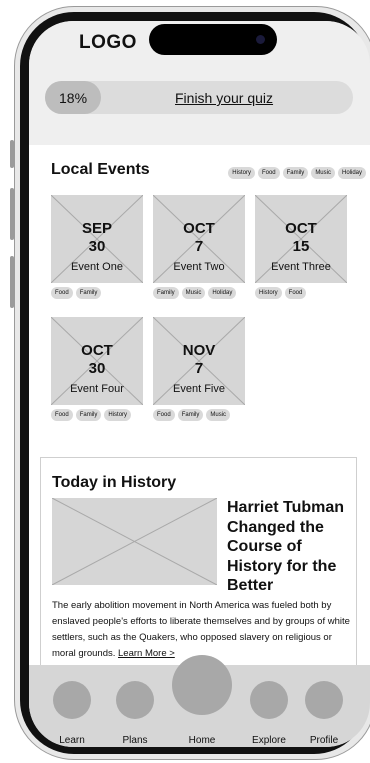 This screenshot has width=370, height=763. I want to click on mute-switch, so click(12, 154).